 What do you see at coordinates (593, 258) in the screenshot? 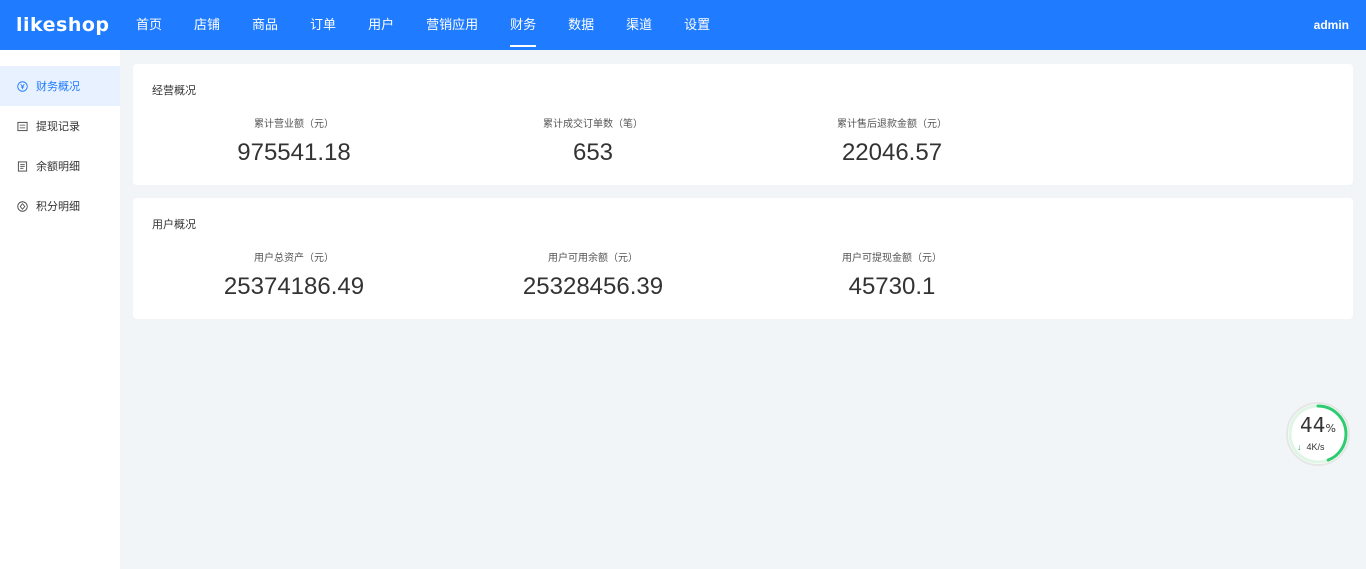
I see `stat-label: 用户可用余额（元）` at bounding box center [593, 258].